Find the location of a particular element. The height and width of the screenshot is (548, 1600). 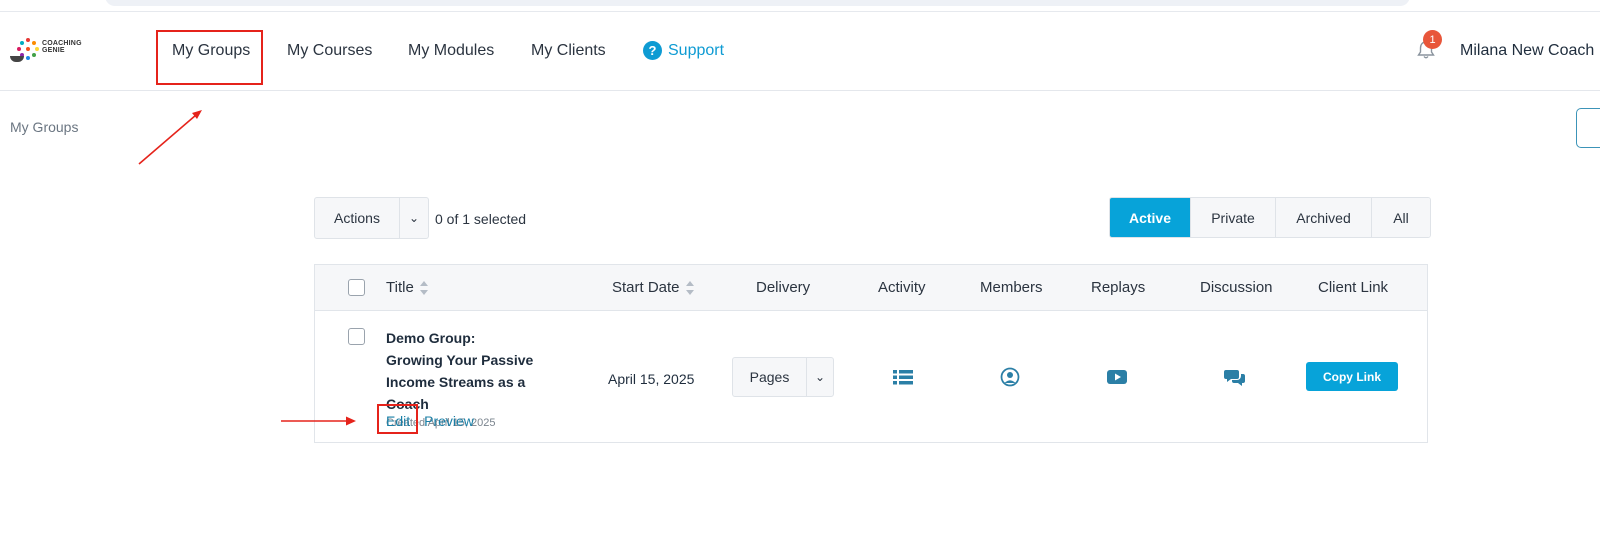

annotation-arrows is located at coordinates (247, 268).